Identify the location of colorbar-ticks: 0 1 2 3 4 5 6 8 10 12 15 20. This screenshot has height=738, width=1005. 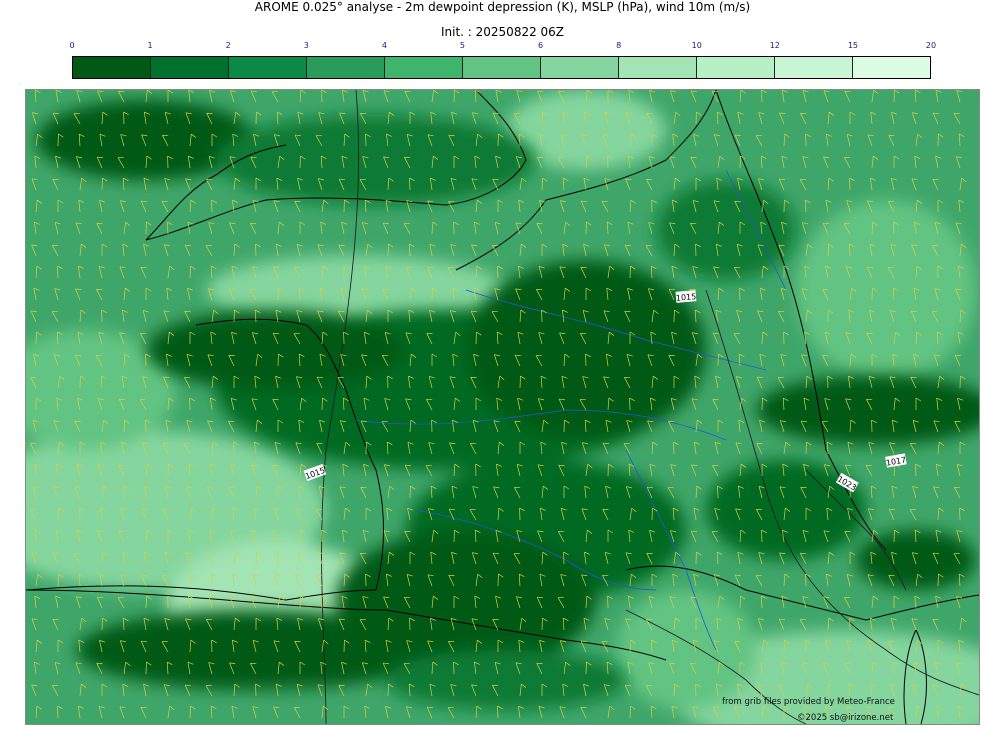
(502, 47).